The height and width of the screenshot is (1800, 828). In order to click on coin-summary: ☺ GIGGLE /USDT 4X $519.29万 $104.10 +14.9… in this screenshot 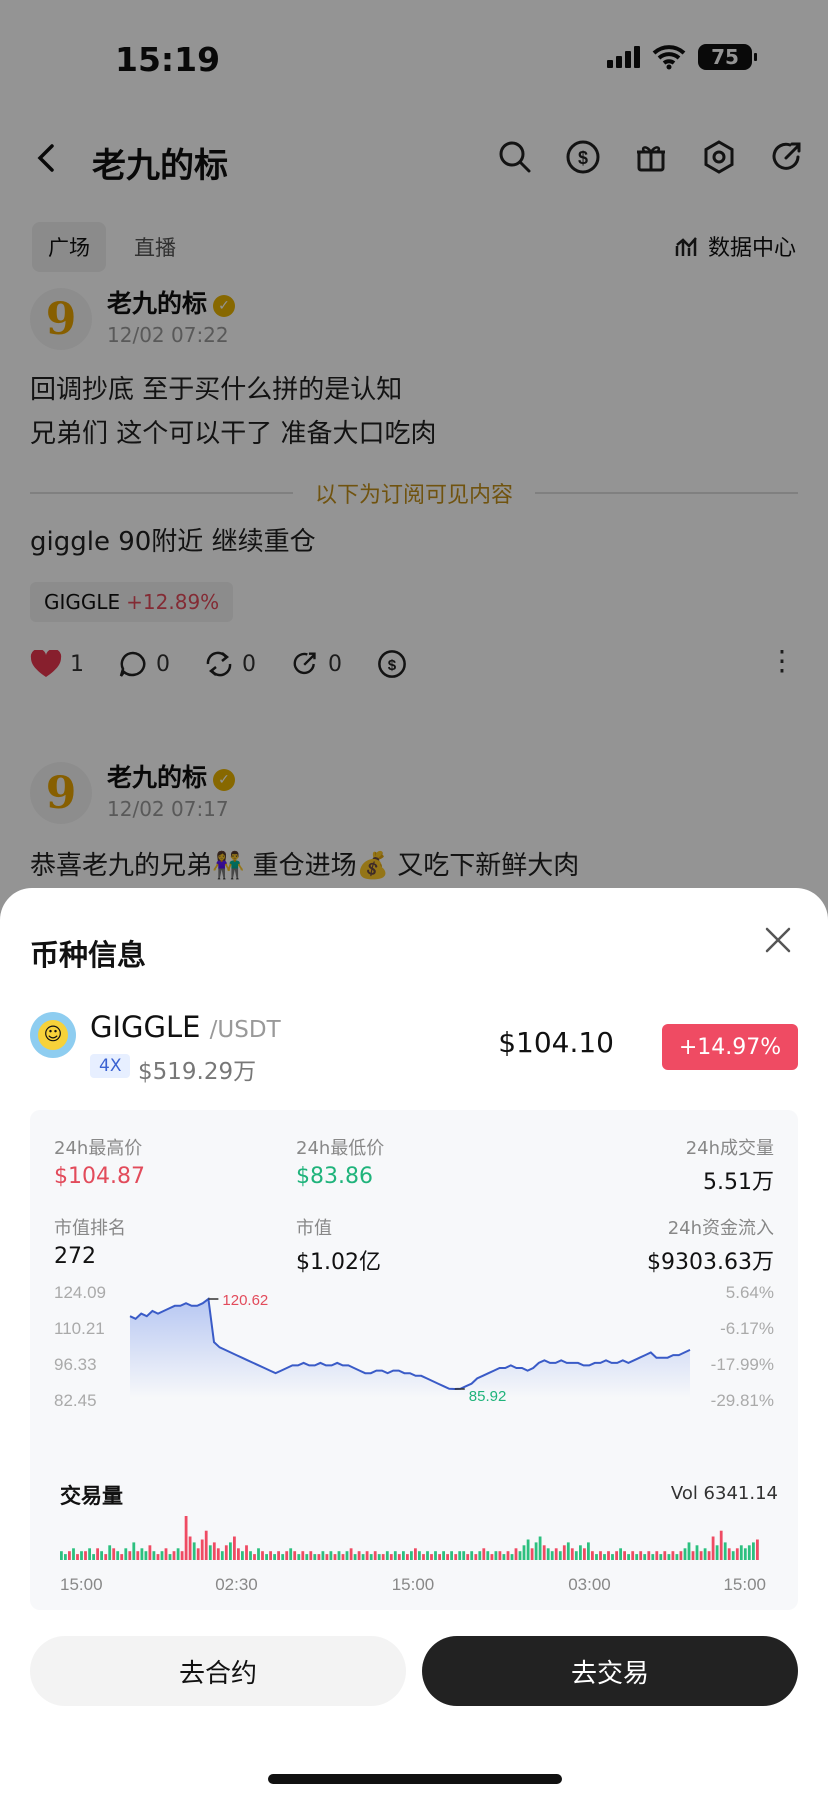, I will do `click(414, 1047)`.